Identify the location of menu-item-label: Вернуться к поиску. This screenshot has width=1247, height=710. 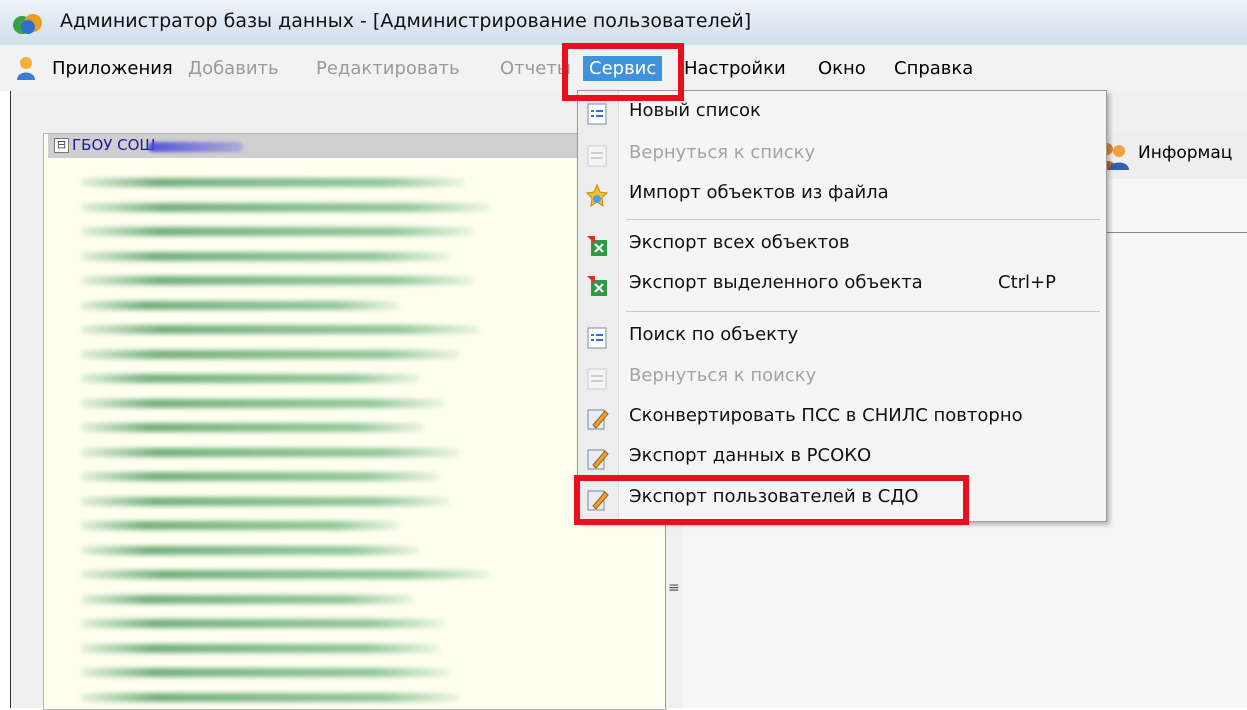
(723, 375).